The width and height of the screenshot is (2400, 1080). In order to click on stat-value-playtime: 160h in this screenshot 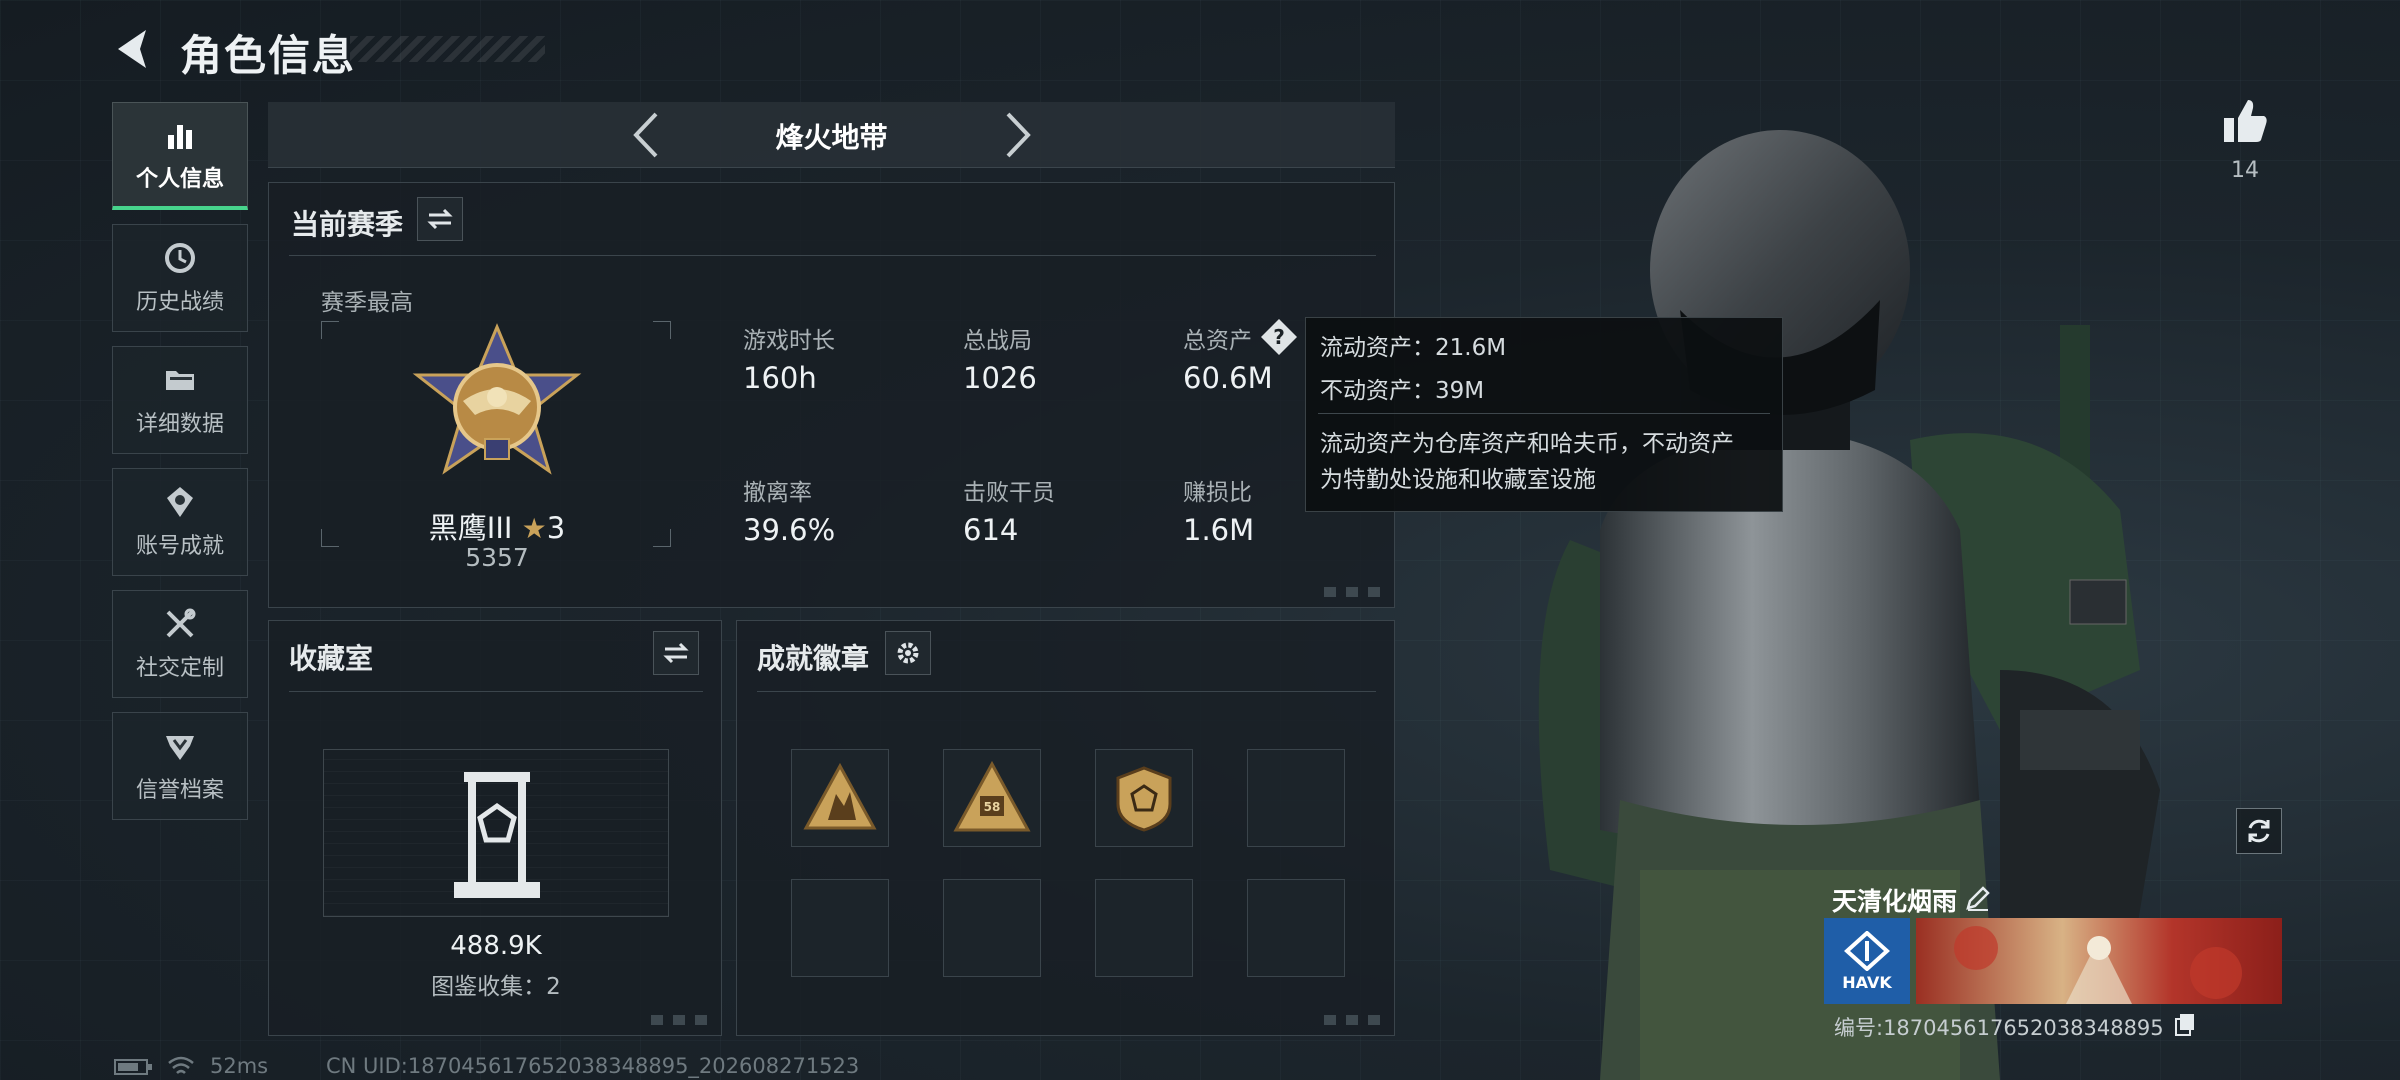, I will do `click(780, 378)`.